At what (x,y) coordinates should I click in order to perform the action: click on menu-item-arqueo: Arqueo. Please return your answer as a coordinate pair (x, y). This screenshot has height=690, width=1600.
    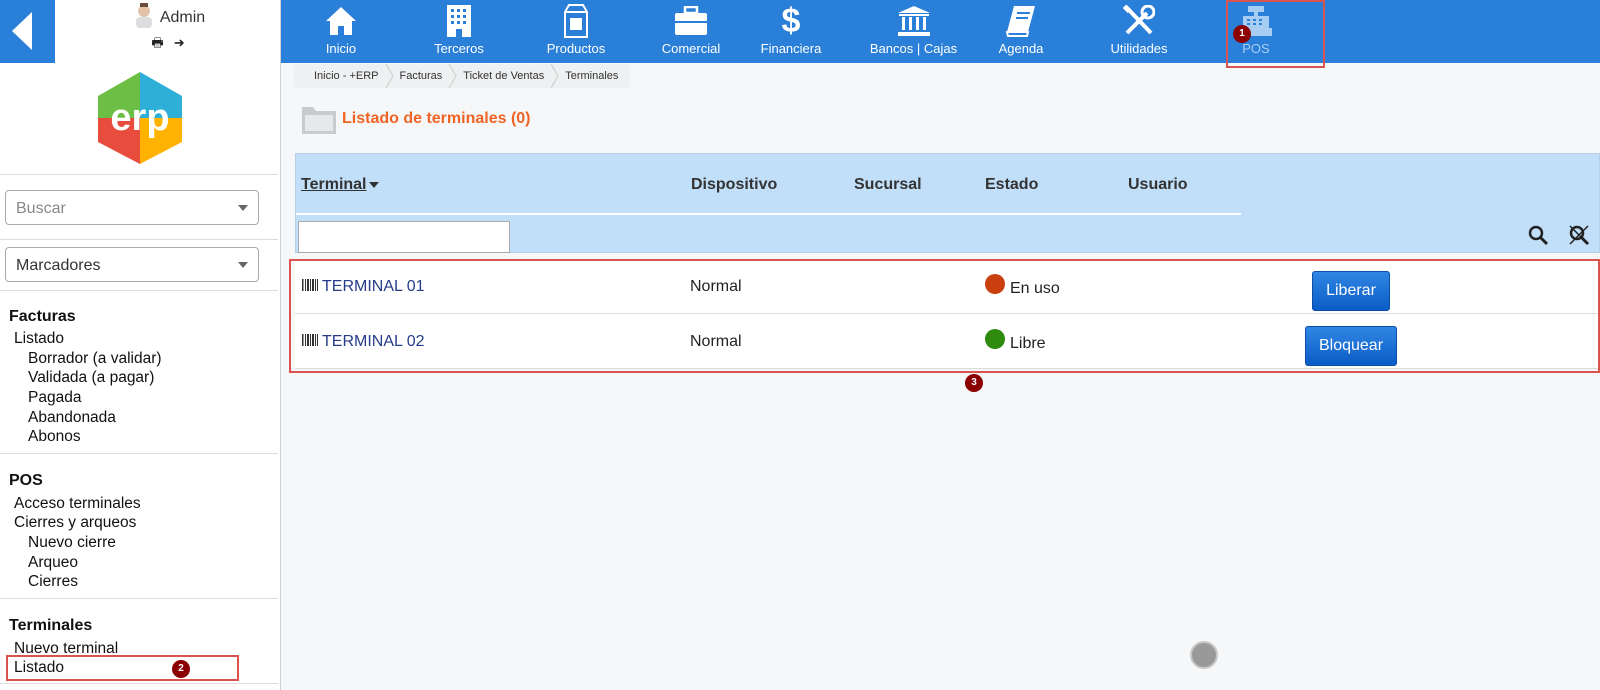
    Looking at the image, I should click on (53, 563).